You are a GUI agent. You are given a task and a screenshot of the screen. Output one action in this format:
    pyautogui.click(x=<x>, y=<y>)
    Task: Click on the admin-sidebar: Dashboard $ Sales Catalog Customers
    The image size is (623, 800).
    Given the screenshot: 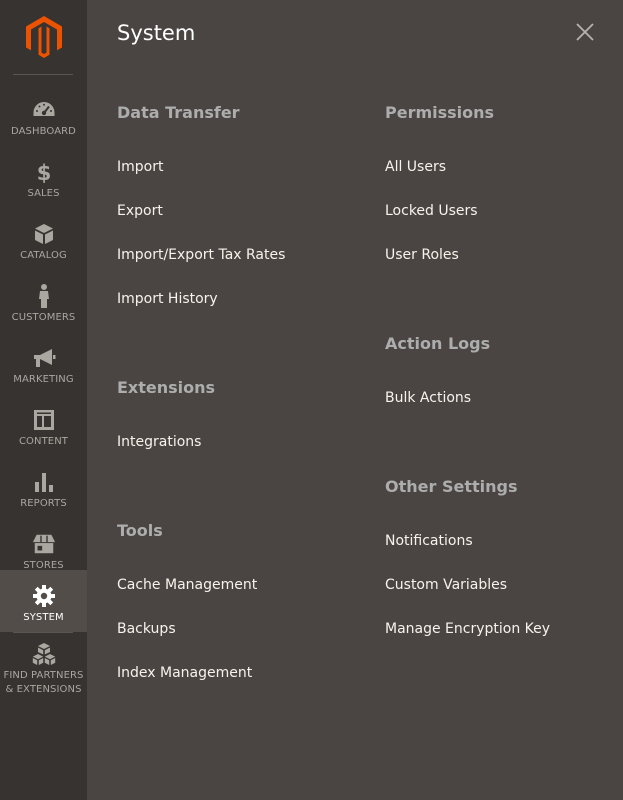 What is the action you would take?
    pyautogui.click(x=43, y=400)
    